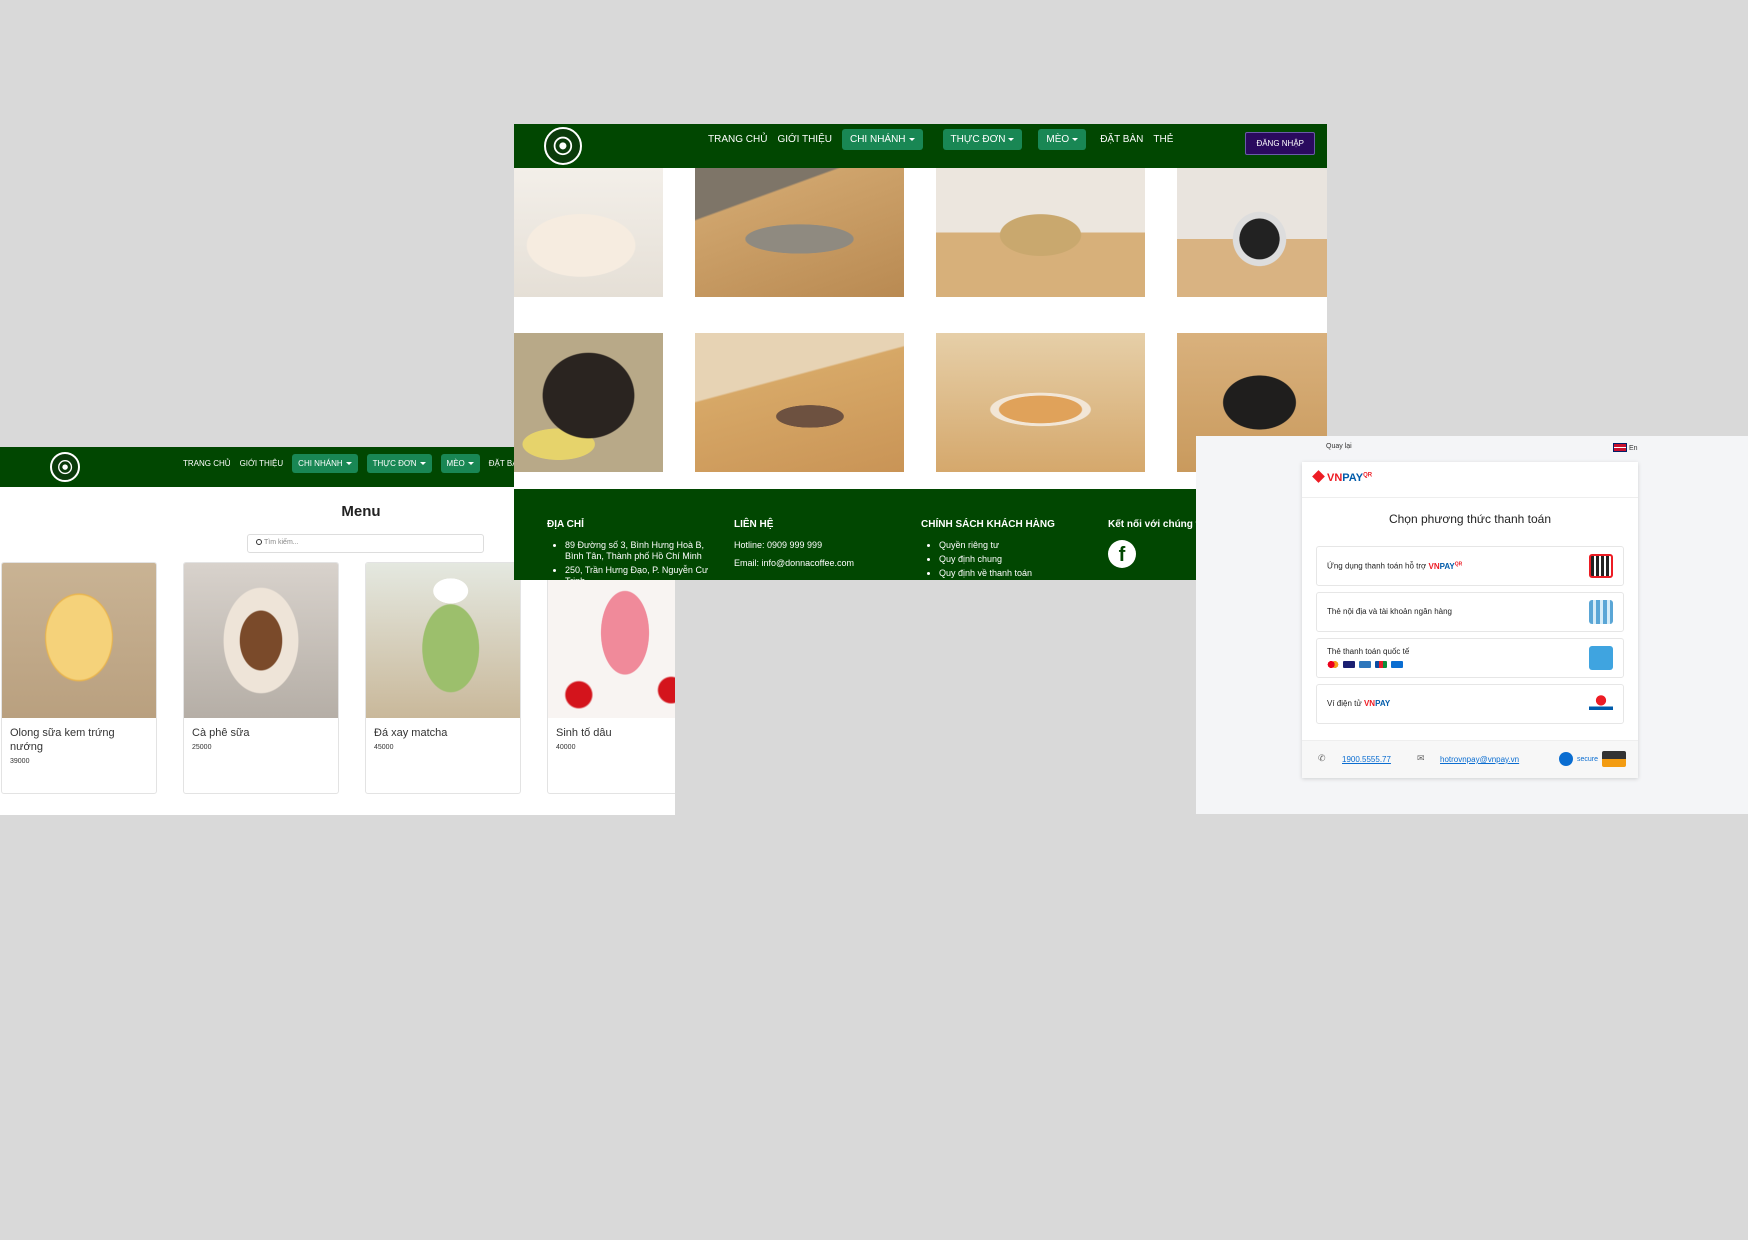 The height and width of the screenshot is (1240, 1748). I want to click on option-international-card: Thẻ thanh toán quốc tế, so click(1470, 658).